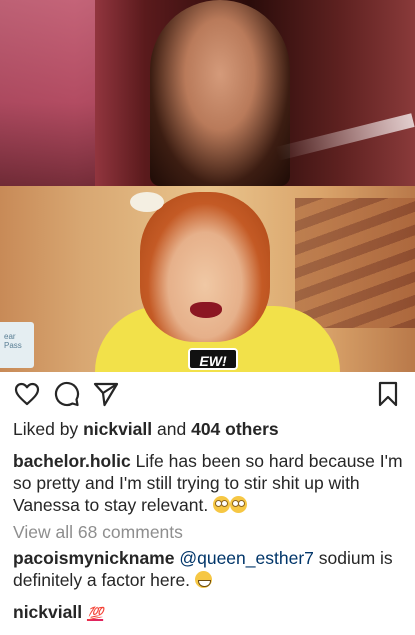  I want to click on ew-caption: EW!, so click(213, 359).